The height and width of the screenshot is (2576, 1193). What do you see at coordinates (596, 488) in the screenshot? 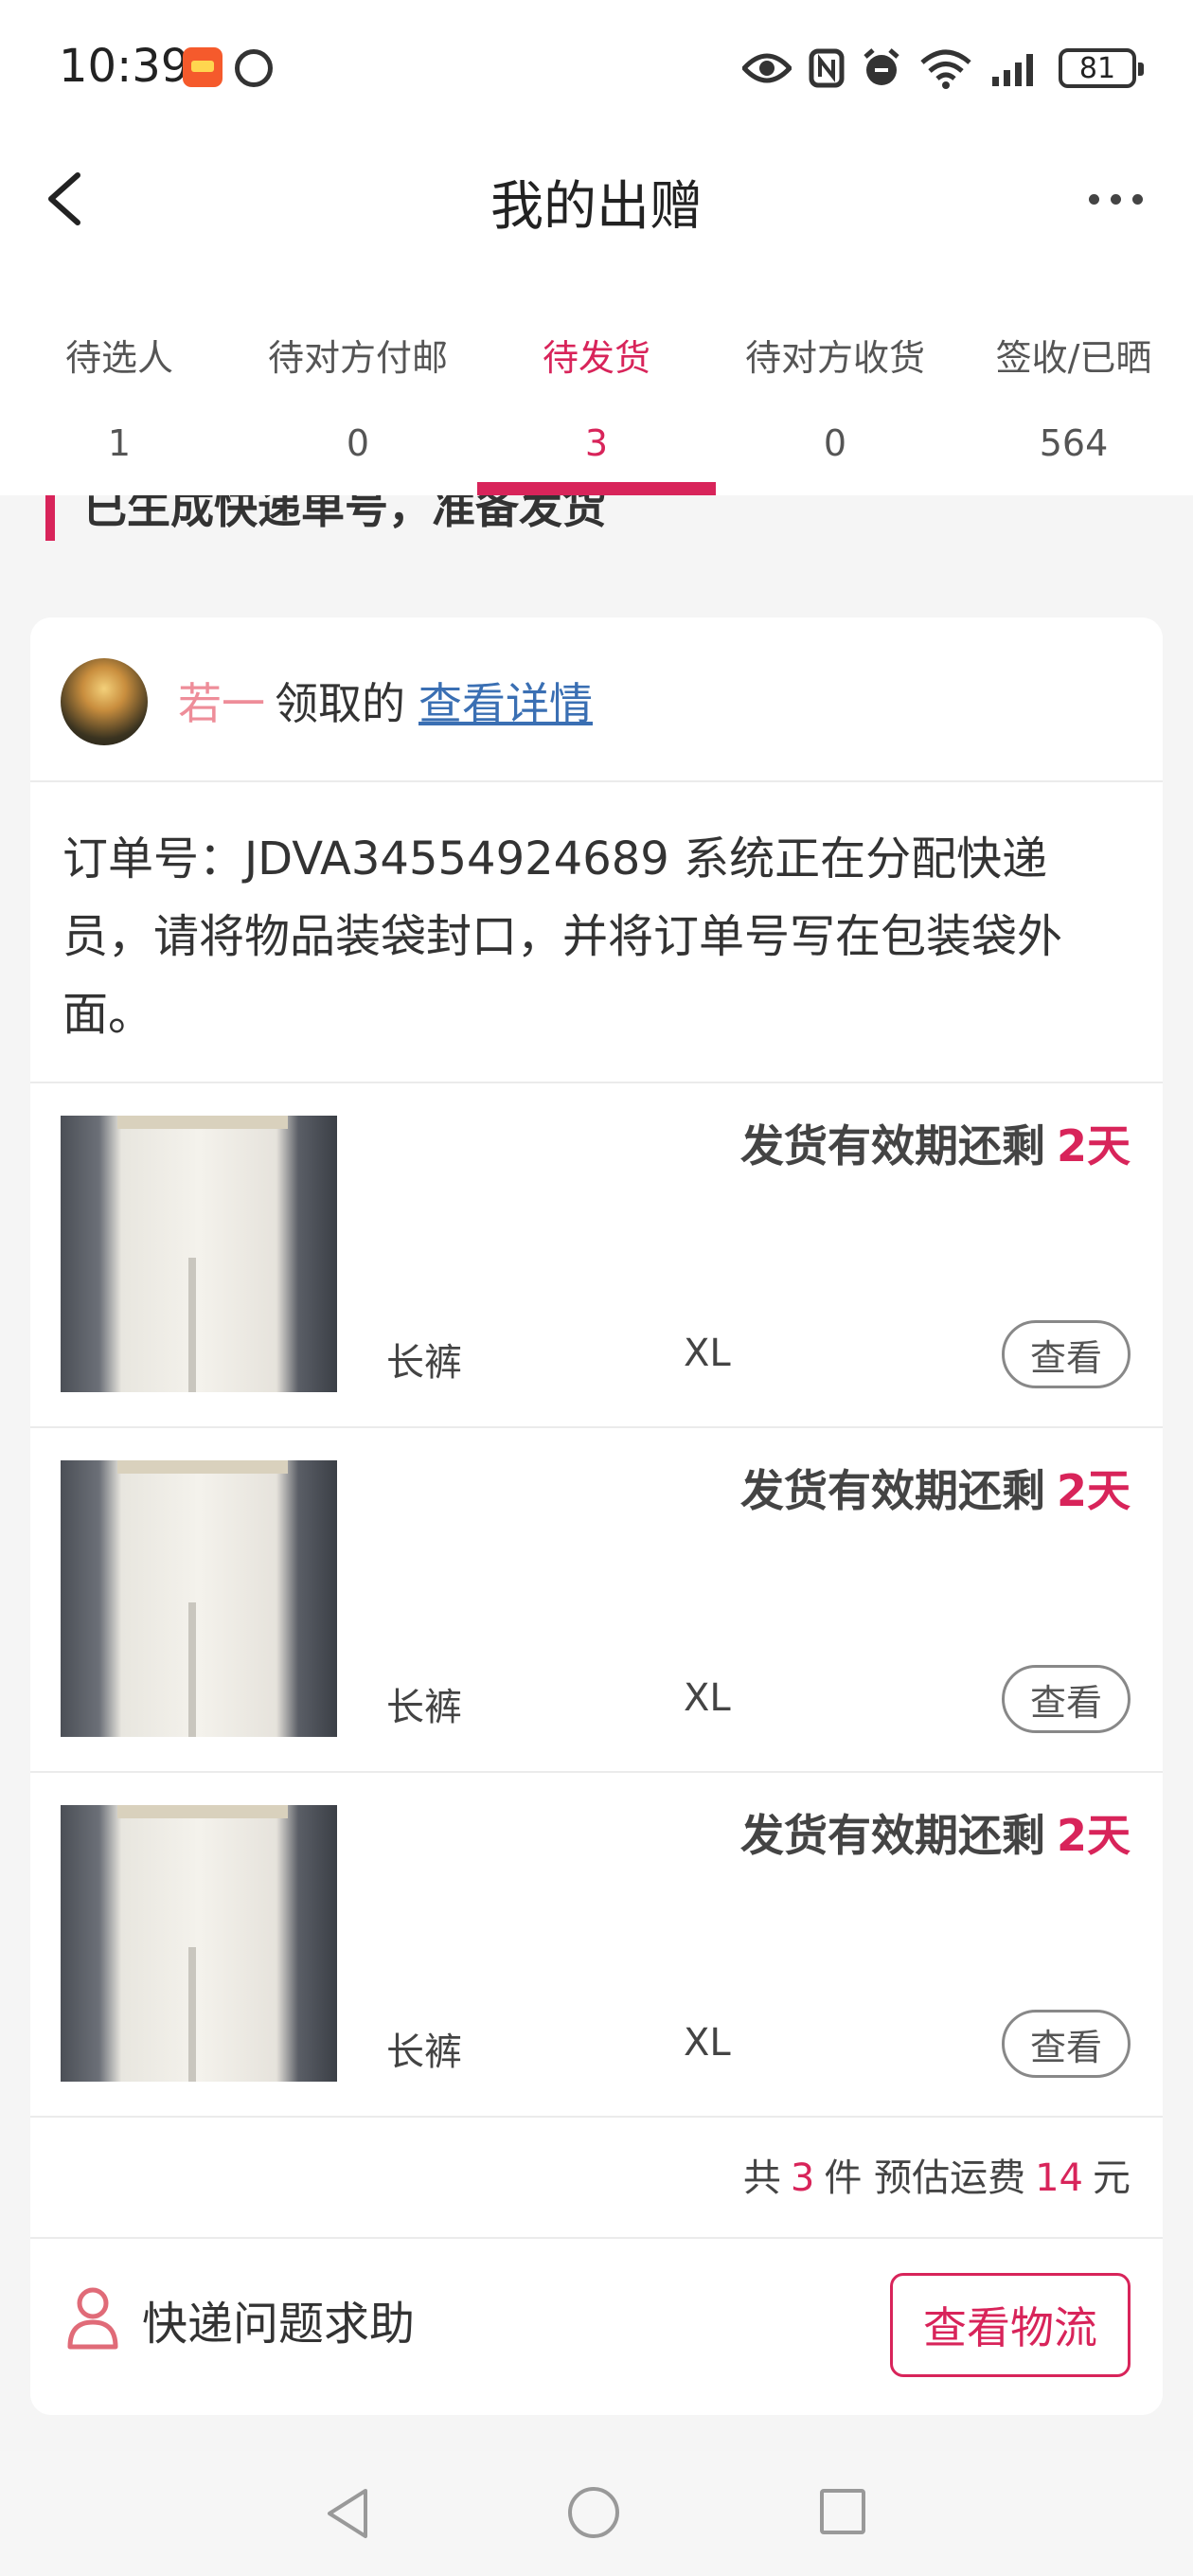
I see `active-tab-indicator` at bounding box center [596, 488].